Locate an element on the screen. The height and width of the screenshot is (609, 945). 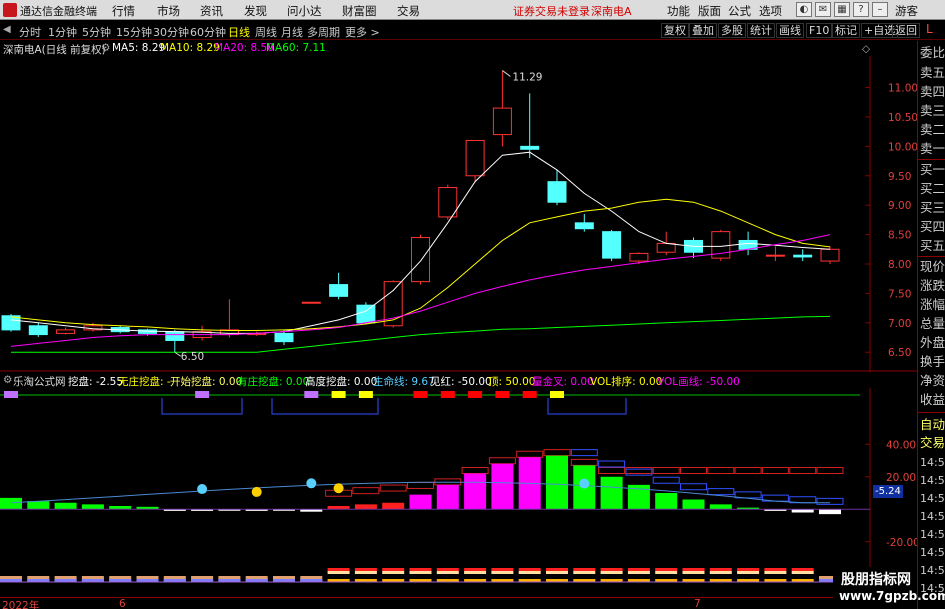
help-icon: ? is located at coordinates (861, 9).